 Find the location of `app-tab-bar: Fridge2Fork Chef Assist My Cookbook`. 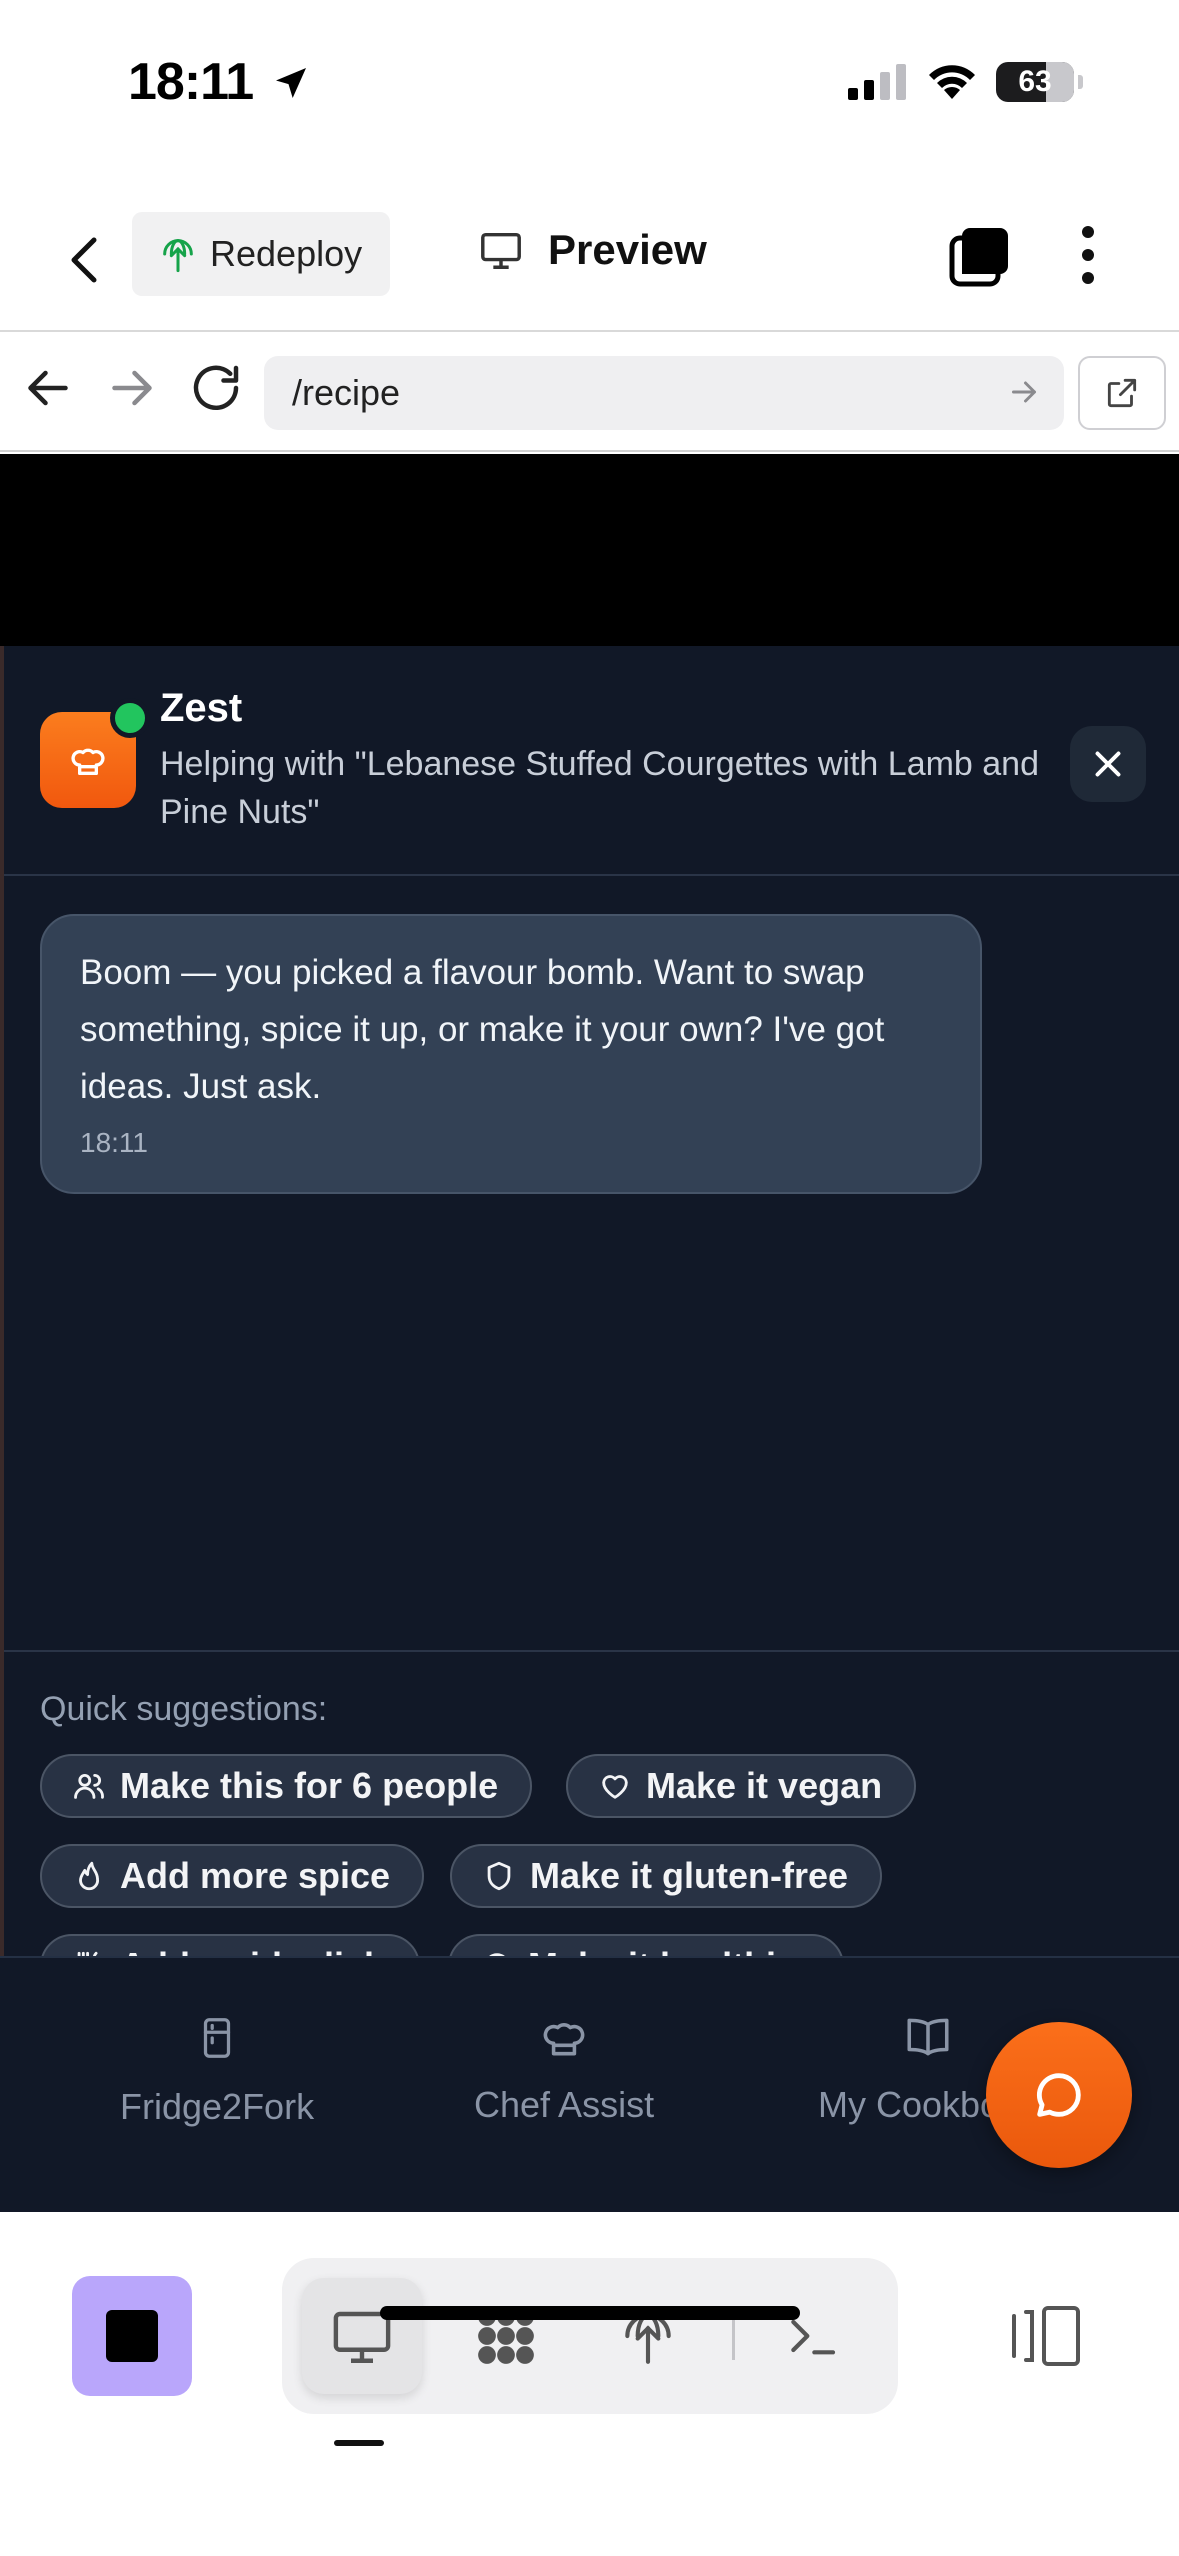

app-tab-bar: Fridge2Fork Chef Assist My Cookbook is located at coordinates (589, 2084).